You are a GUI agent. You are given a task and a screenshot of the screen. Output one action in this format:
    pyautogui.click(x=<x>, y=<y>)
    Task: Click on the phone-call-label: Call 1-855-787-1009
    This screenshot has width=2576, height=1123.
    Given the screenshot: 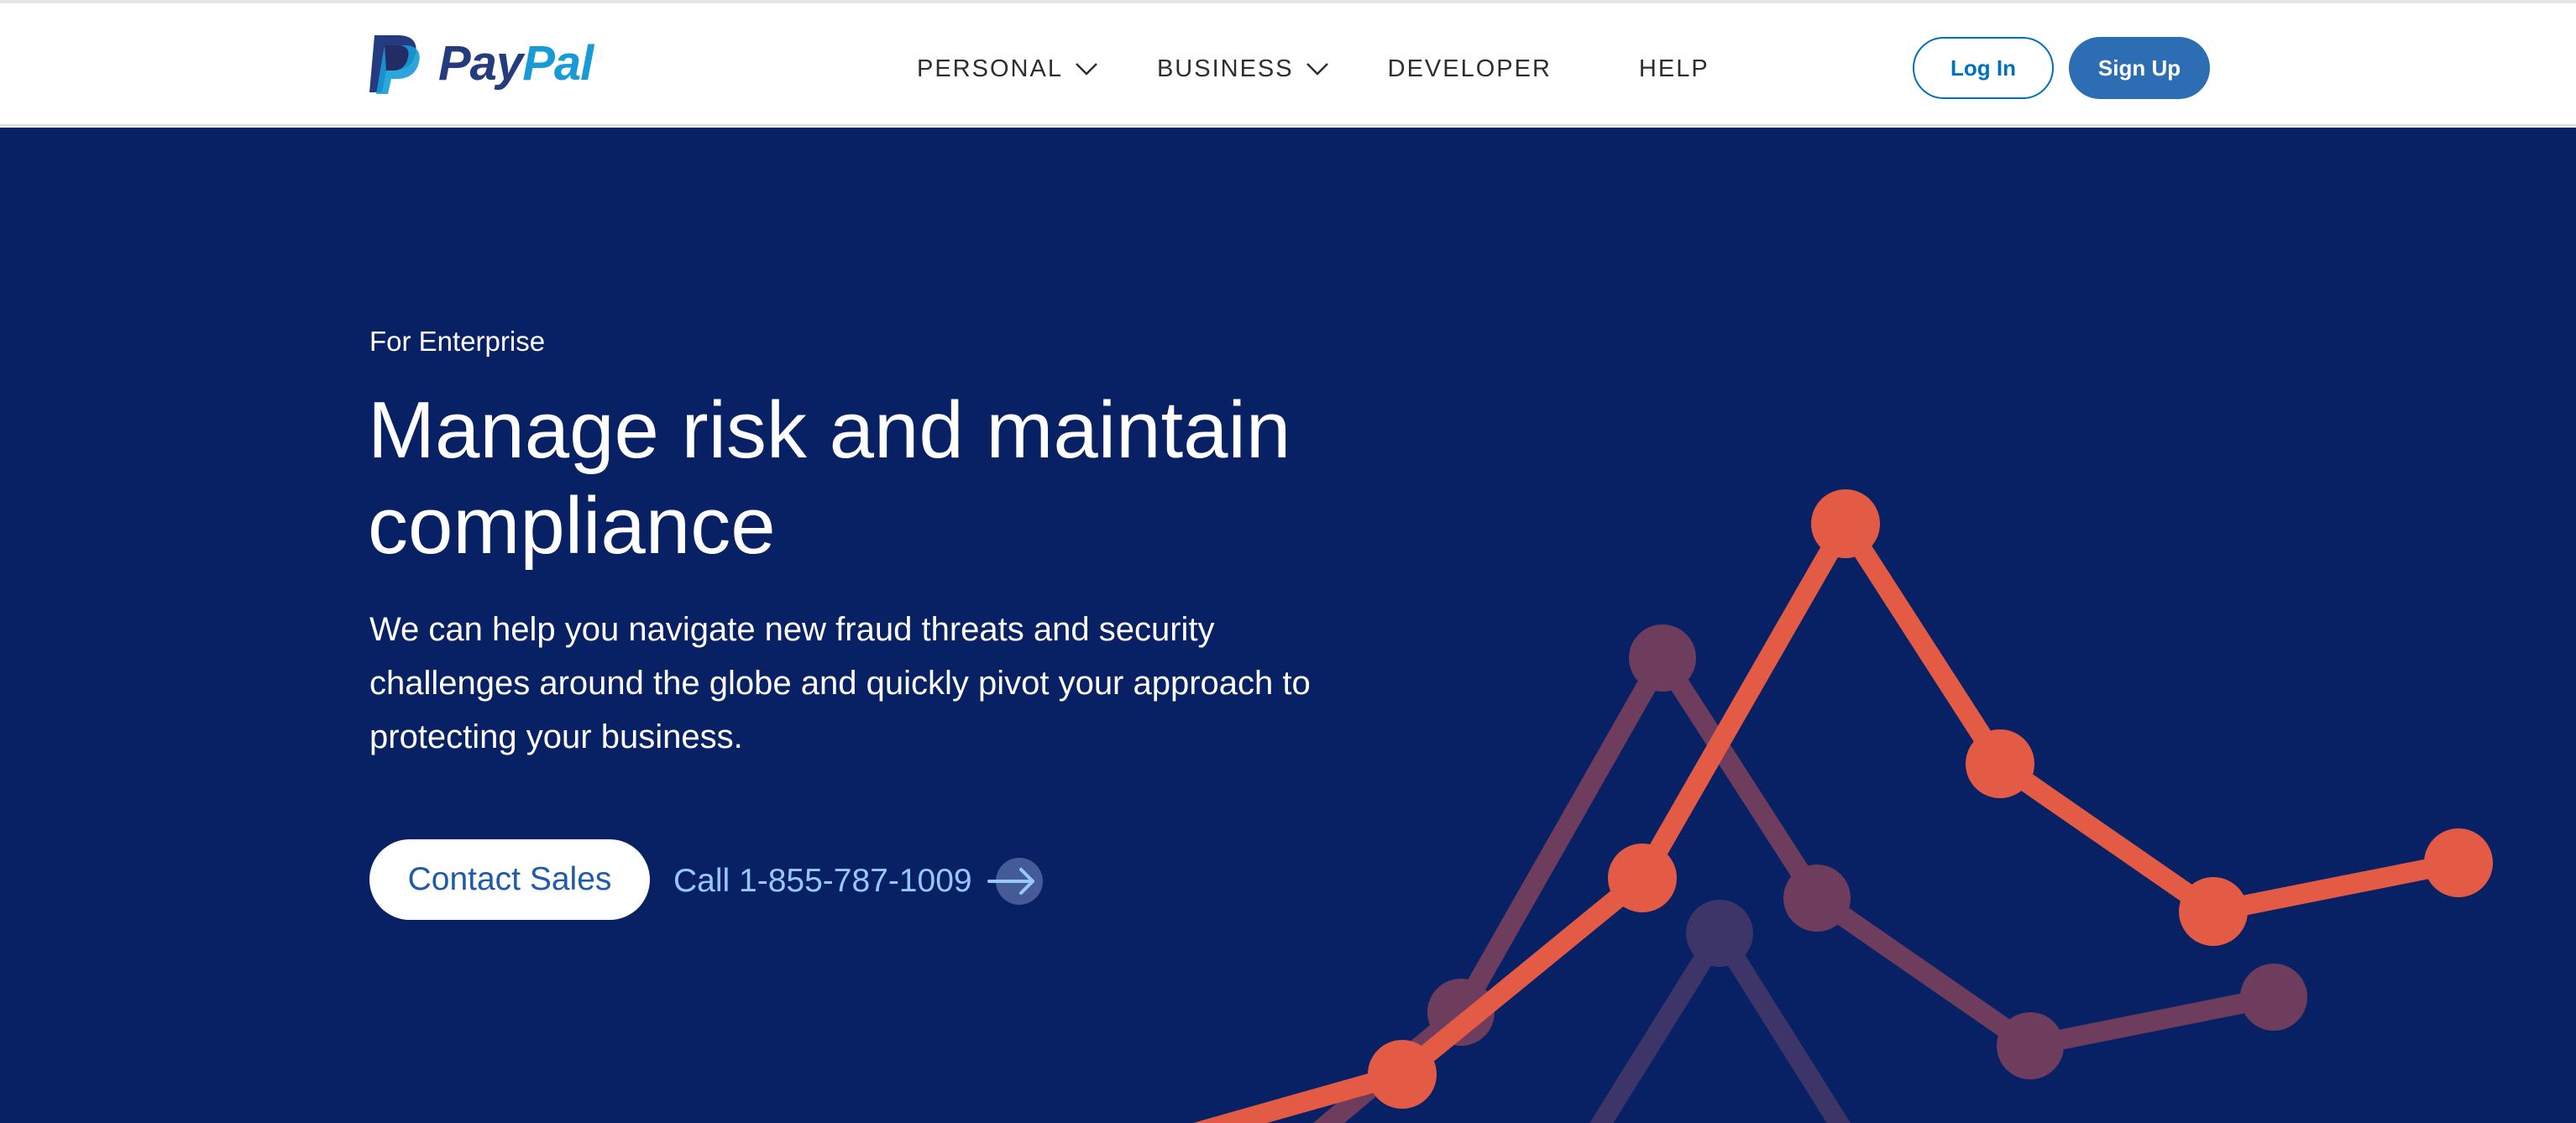 What is the action you would take?
    pyautogui.click(x=823, y=881)
    